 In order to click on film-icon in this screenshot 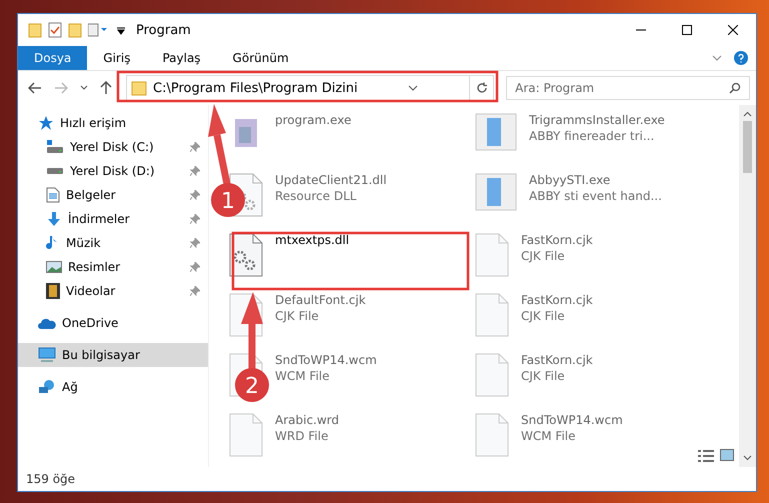, I will do `click(53, 291)`.